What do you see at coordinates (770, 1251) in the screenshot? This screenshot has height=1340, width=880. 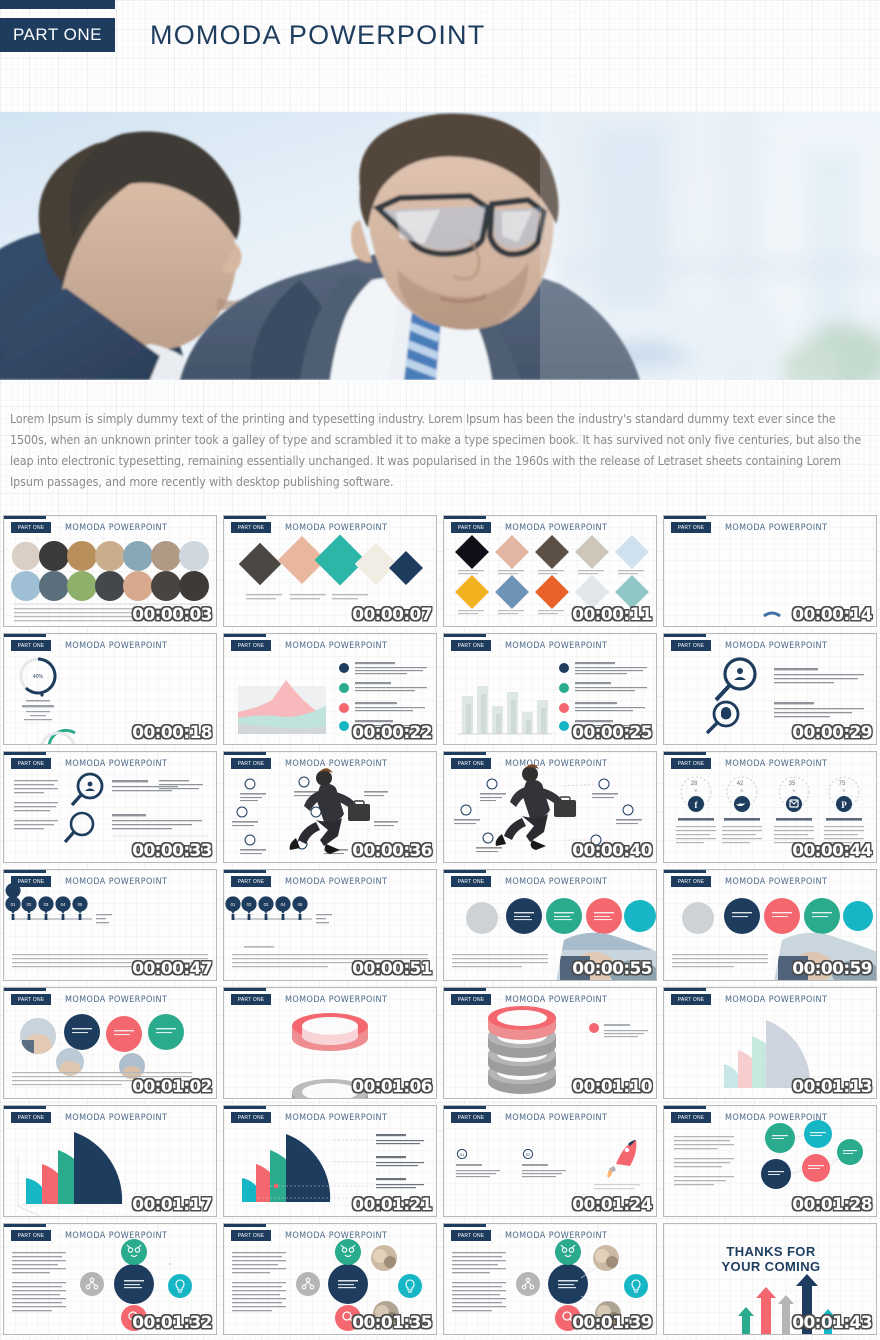 I see `thanks-line-1: THANKS FOR` at bounding box center [770, 1251].